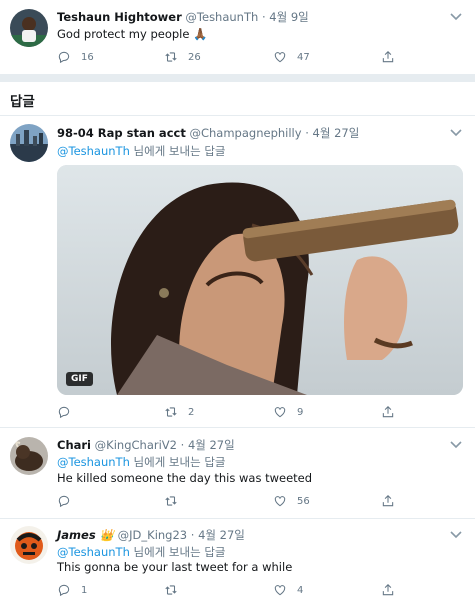 The width and height of the screenshot is (475, 615). What do you see at coordinates (79, 379) in the screenshot?
I see `gif-badge: GIF` at bounding box center [79, 379].